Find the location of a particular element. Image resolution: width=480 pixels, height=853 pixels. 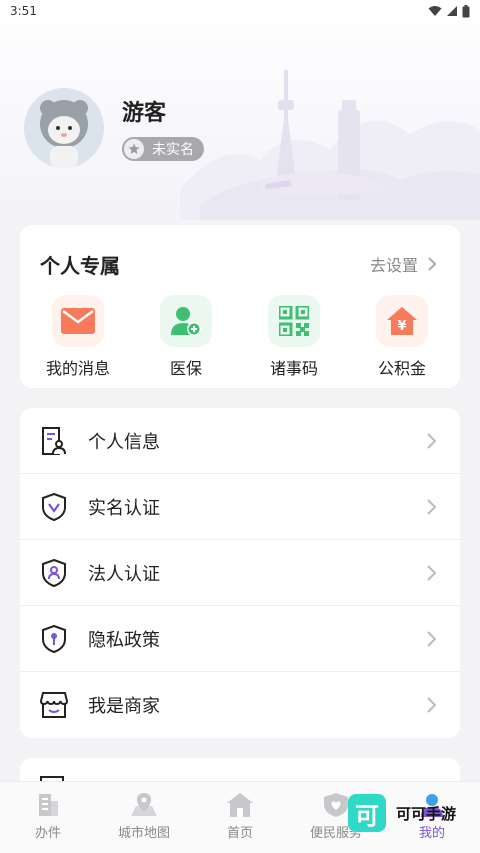

quick-label: 医保 is located at coordinates (185, 368).